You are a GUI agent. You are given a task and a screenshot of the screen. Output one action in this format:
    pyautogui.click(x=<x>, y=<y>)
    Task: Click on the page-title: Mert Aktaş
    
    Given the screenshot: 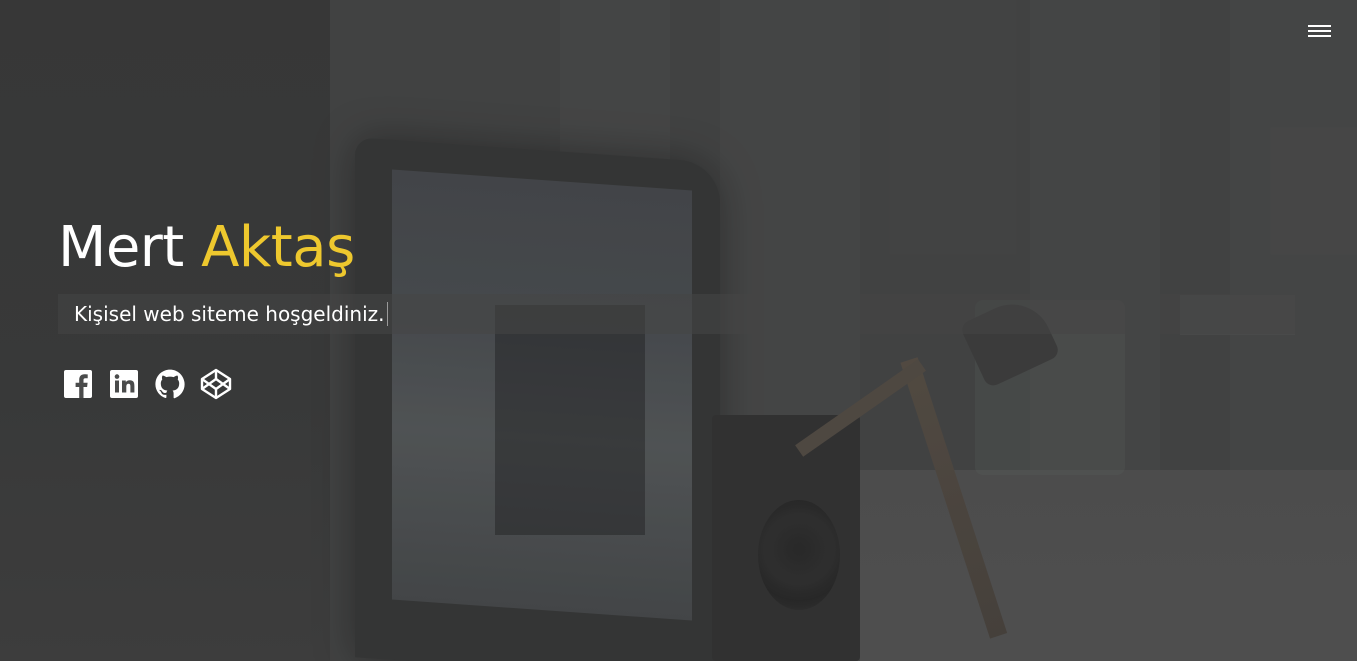 What is the action you would take?
    pyautogui.click(x=676, y=248)
    